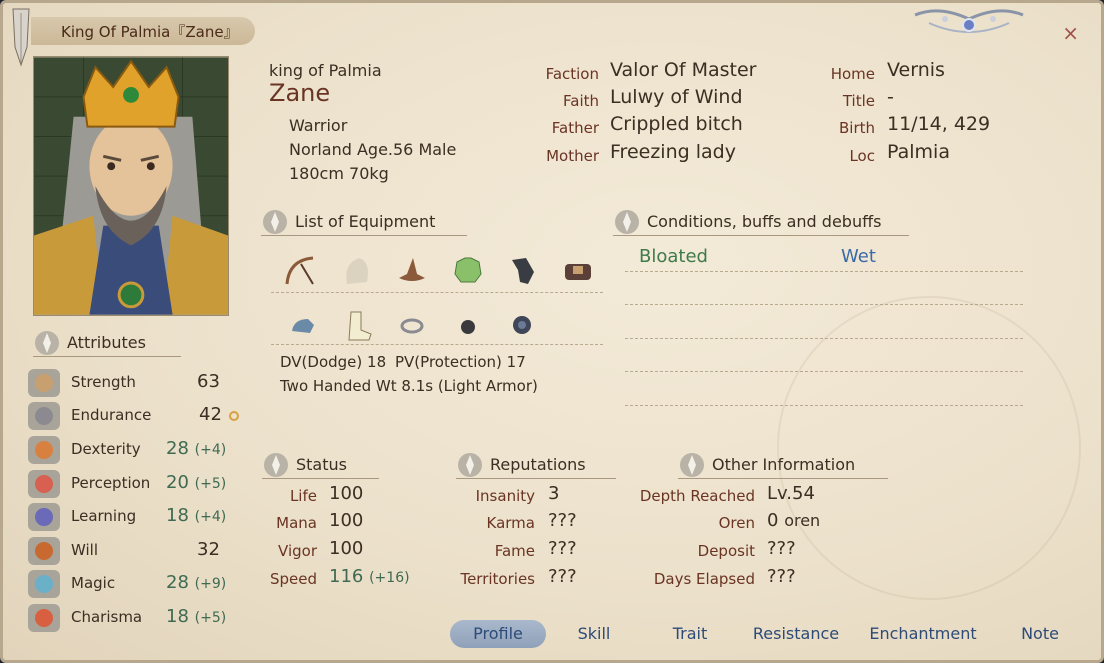 The height and width of the screenshot is (663, 1104). What do you see at coordinates (796, 634) in the screenshot?
I see `tab-resistance: Resistance` at bounding box center [796, 634].